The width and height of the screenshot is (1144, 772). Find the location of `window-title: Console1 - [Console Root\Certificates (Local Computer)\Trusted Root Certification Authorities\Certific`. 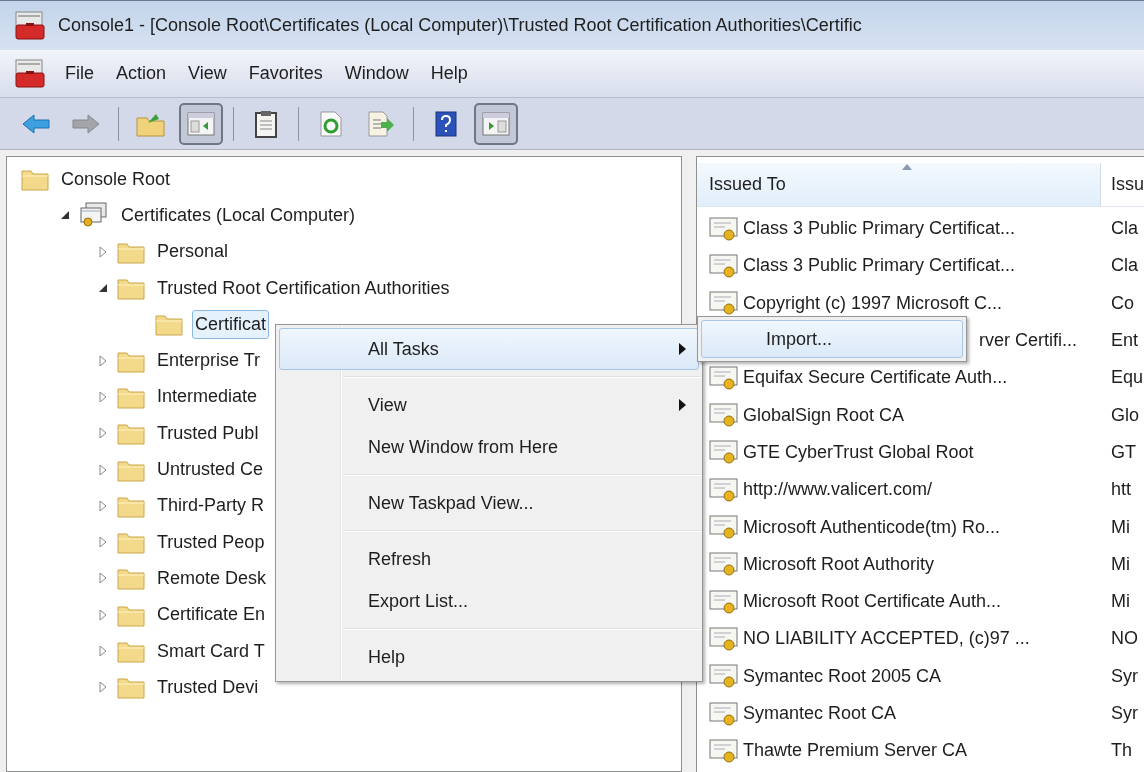

window-title: Console1 - [Console Root\Certificates (Local Computer)\Trusted Root Certification Authorities\Certific is located at coordinates (460, 25).